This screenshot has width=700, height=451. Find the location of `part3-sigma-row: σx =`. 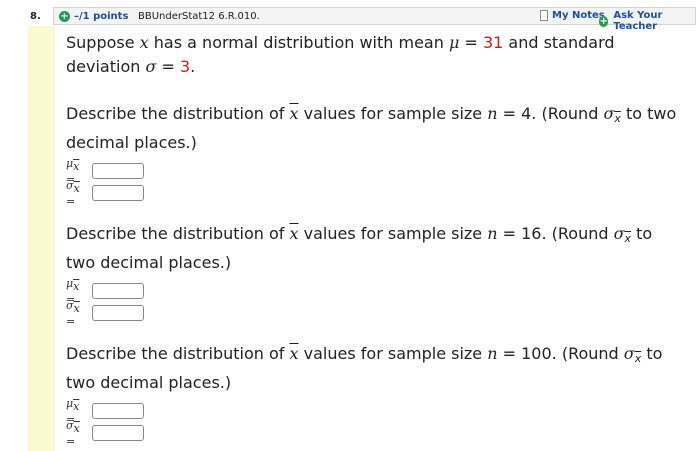

part3-sigma-row: σx = is located at coordinates (376, 433).